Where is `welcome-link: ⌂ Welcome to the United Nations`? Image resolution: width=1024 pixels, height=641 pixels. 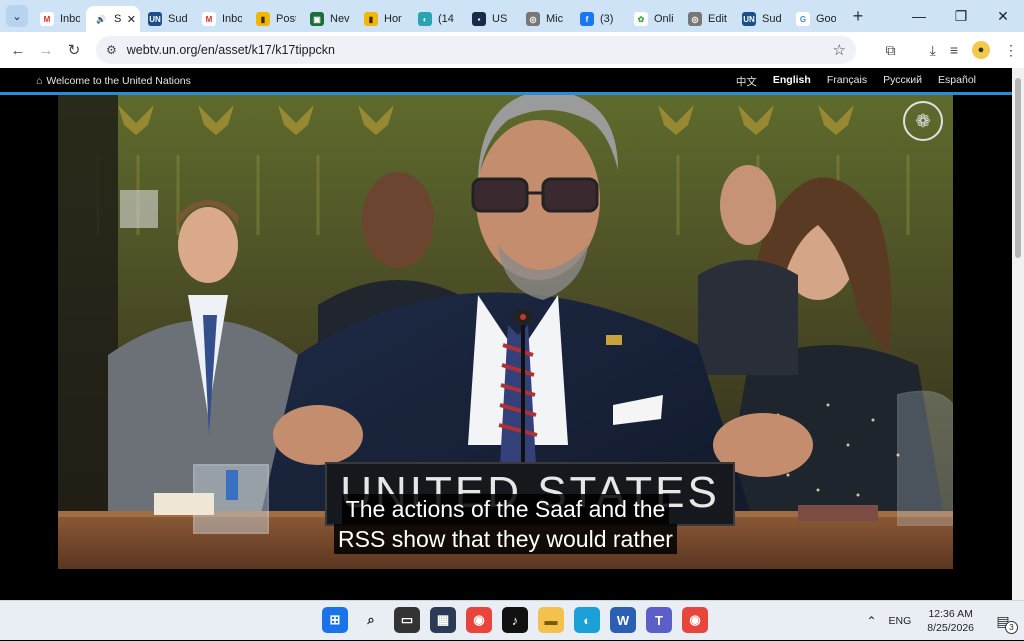 welcome-link: ⌂ Welcome to the United Nations is located at coordinates (113, 81).